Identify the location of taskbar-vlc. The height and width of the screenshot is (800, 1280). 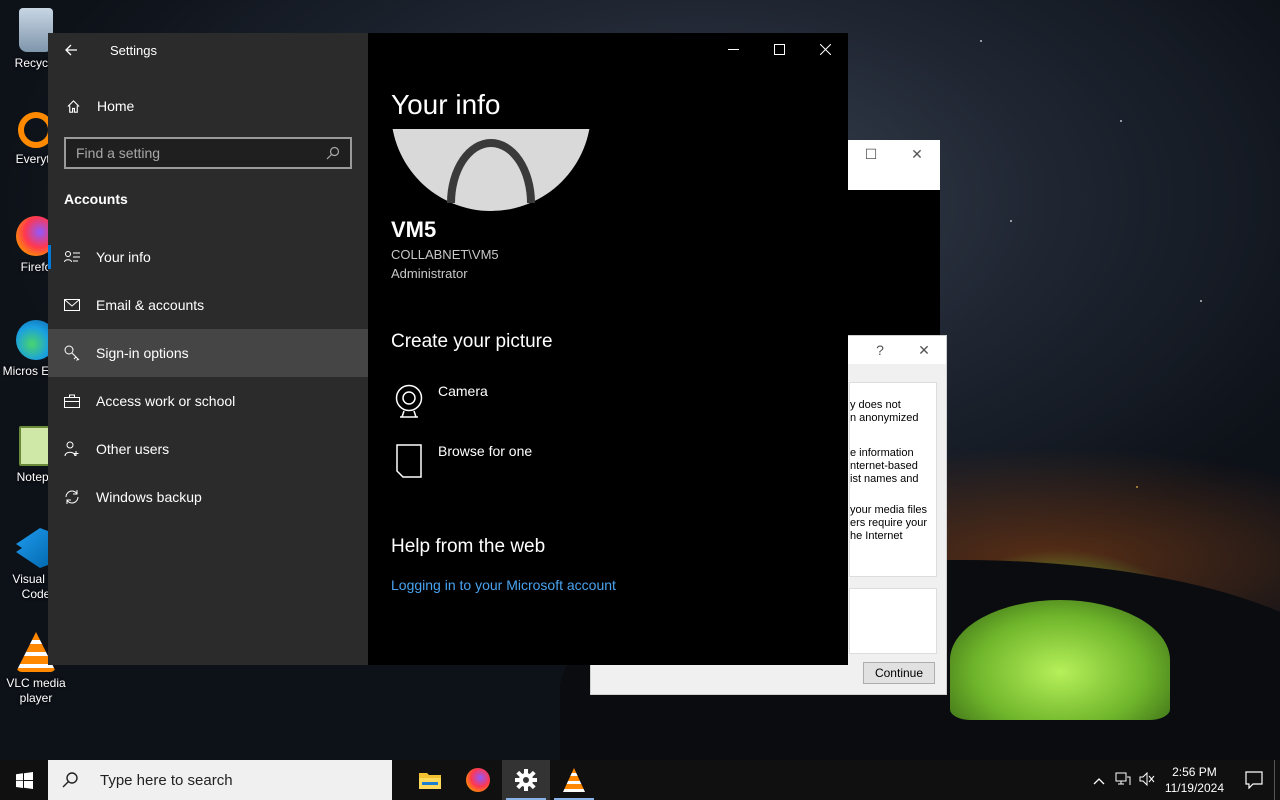
(574, 780).